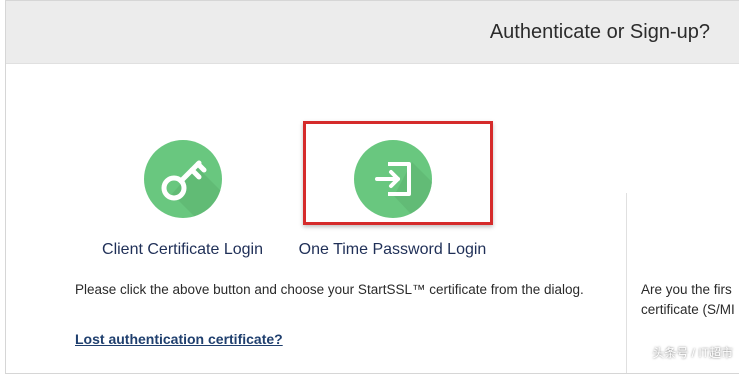 This screenshot has width=739, height=374. What do you see at coordinates (182, 249) in the screenshot?
I see `client-certificate-login-label: Client Certificate Login` at bounding box center [182, 249].